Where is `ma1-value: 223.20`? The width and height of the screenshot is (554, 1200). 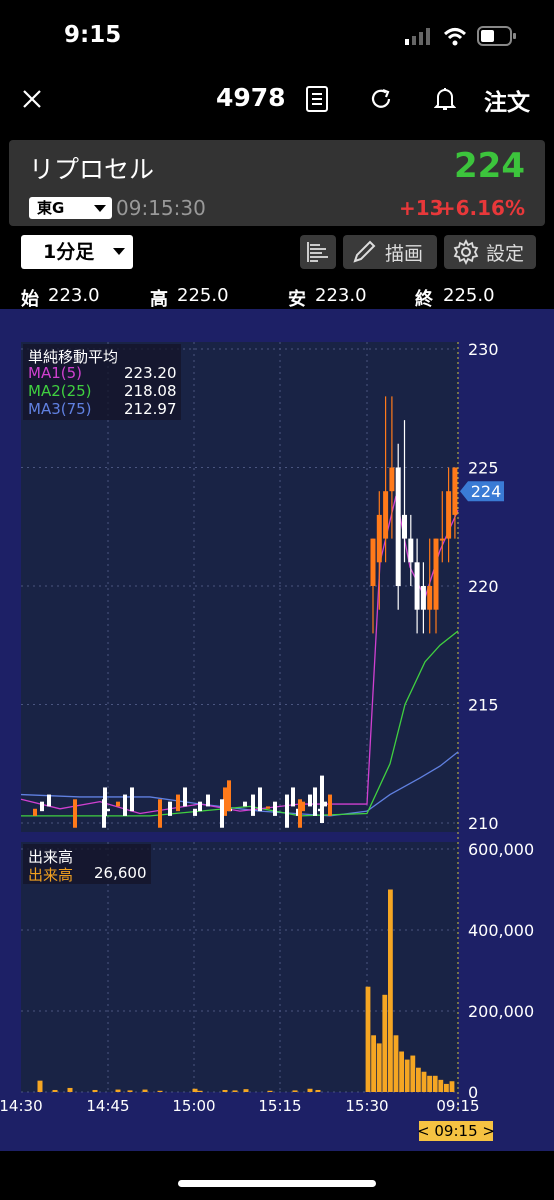
ma1-value: 223.20 is located at coordinates (150, 373).